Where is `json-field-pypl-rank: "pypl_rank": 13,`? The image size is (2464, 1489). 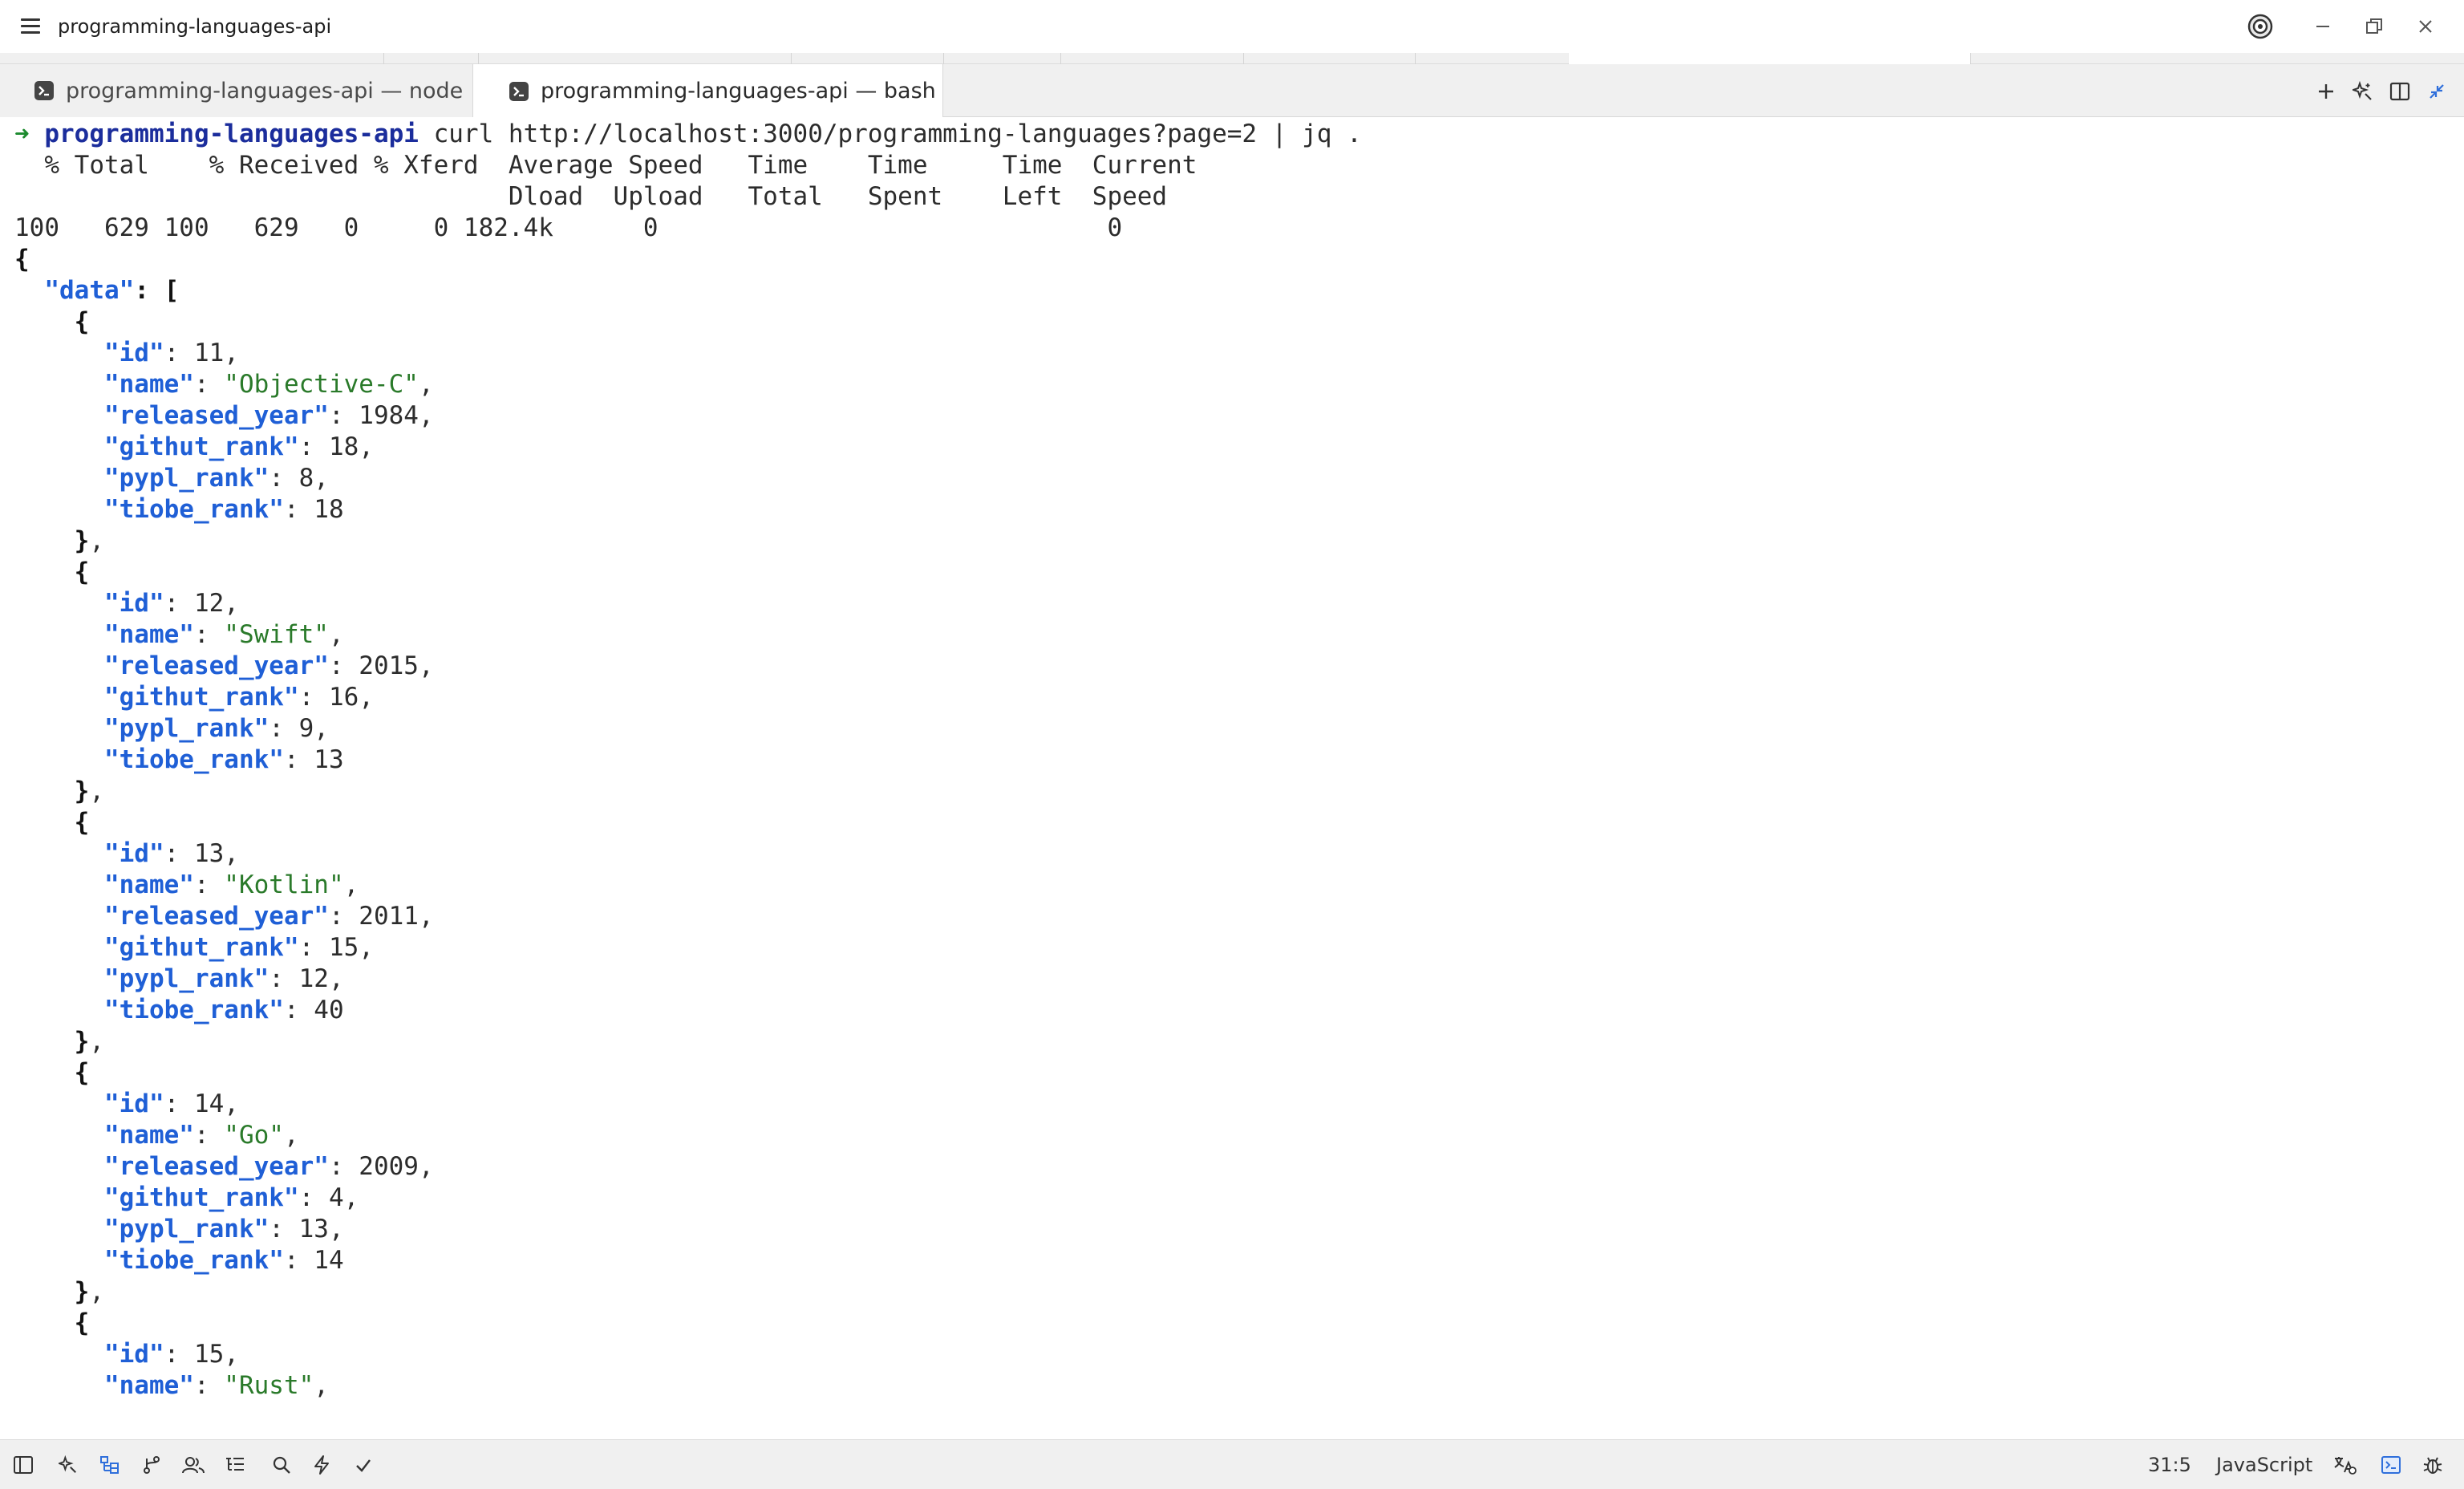
json-field-pypl-rank: "pypl_rank": 13, is located at coordinates (223, 1229).